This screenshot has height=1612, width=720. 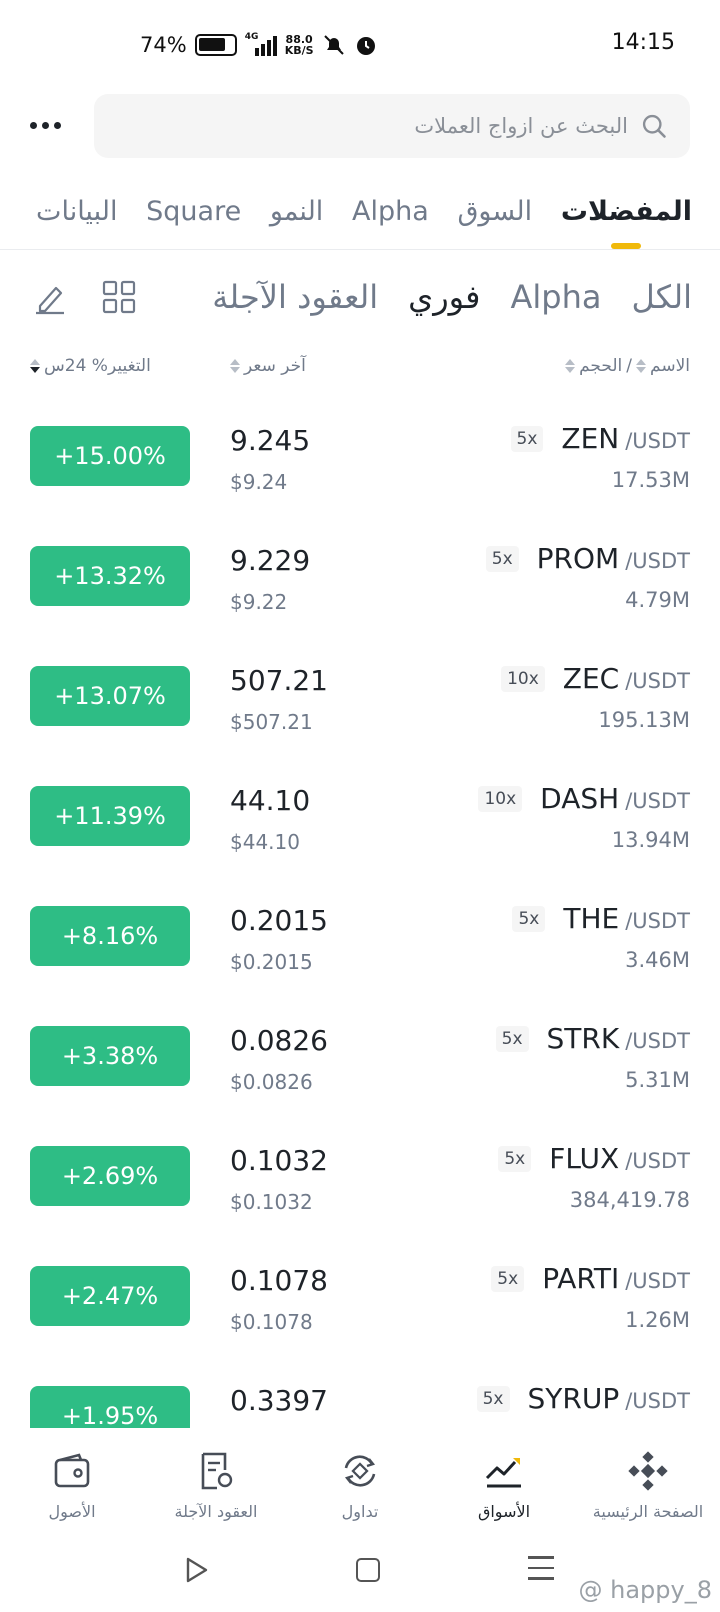 I want to click on pair-name: 10x DASH/USDT, so click(x=584, y=798).